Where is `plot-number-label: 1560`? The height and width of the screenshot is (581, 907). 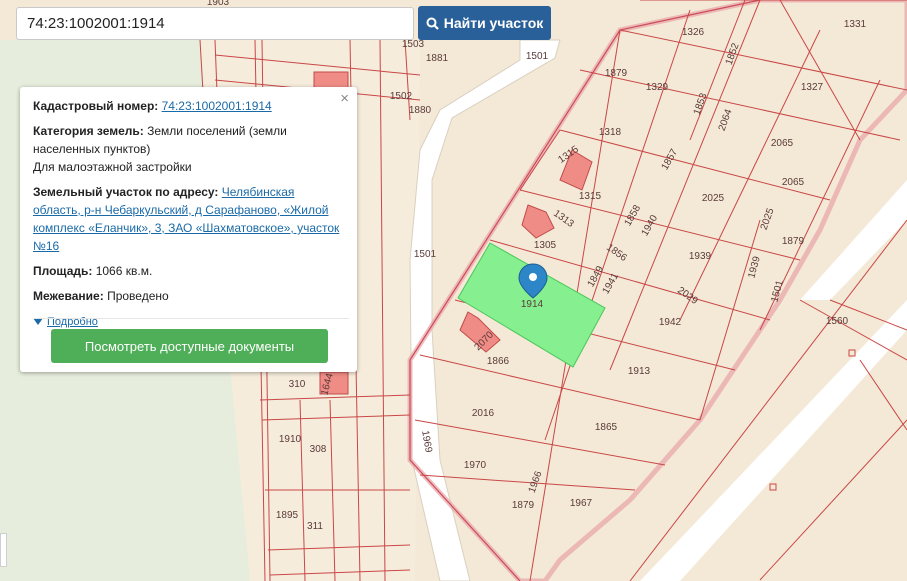 plot-number-label: 1560 is located at coordinates (837, 321).